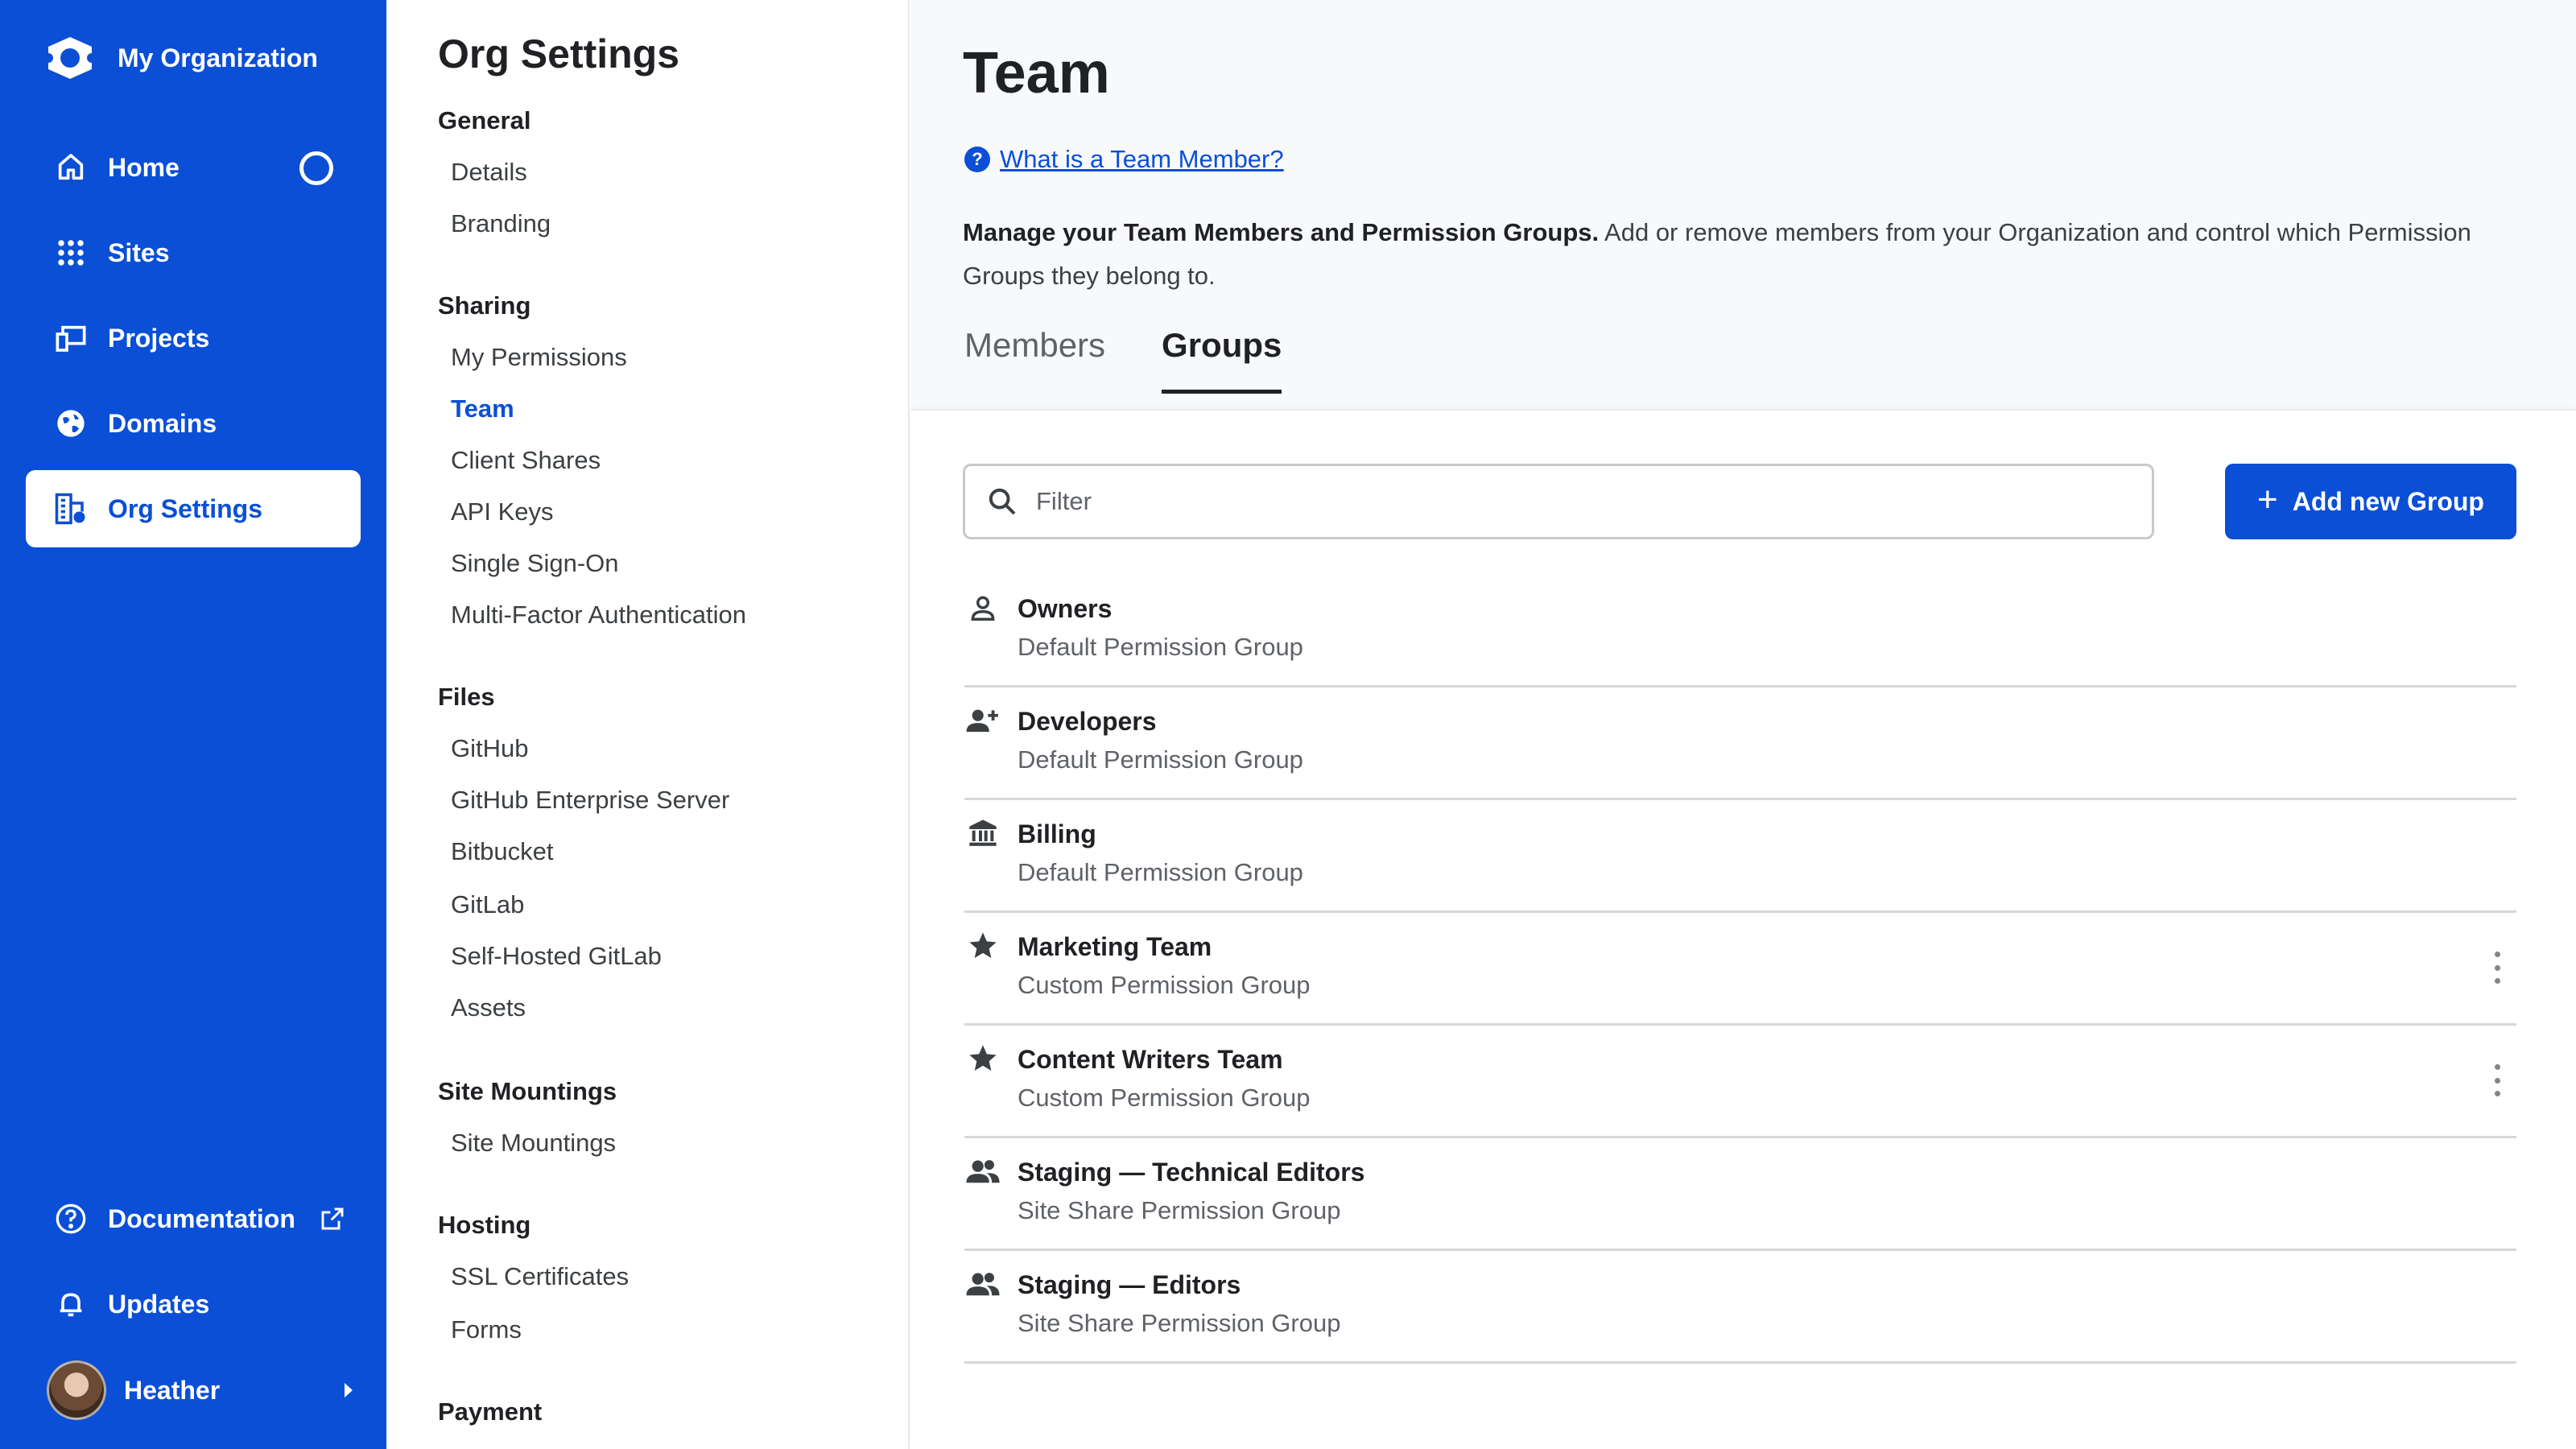 This screenshot has height=1449, width=2576. What do you see at coordinates (139, 252) in the screenshot?
I see `nav-item-label: Sites` at bounding box center [139, 252].